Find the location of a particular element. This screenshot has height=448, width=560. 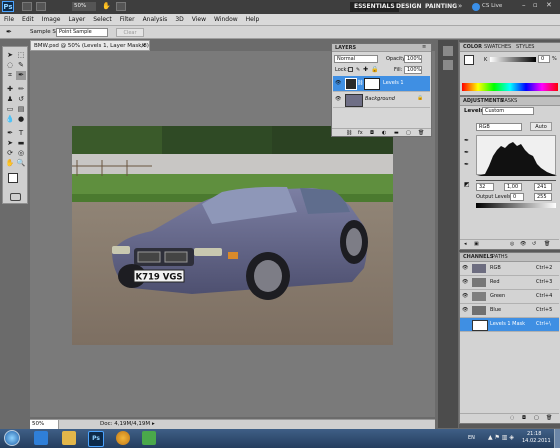

masks-tab: MASKS is located at coordinates (508, 101).